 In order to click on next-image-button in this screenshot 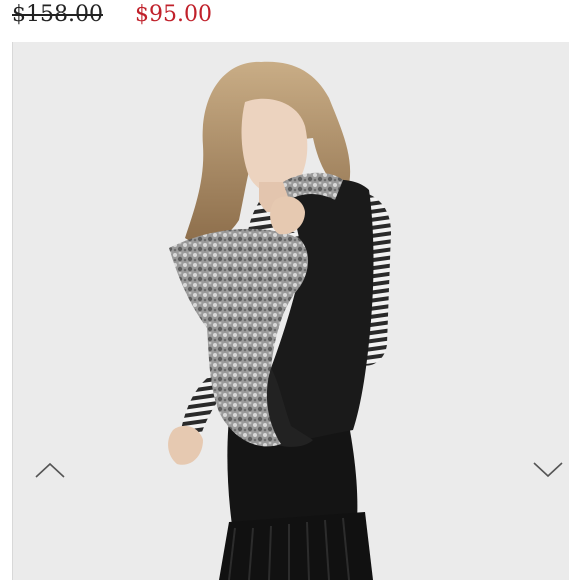, I will do `click(551, 477)`.